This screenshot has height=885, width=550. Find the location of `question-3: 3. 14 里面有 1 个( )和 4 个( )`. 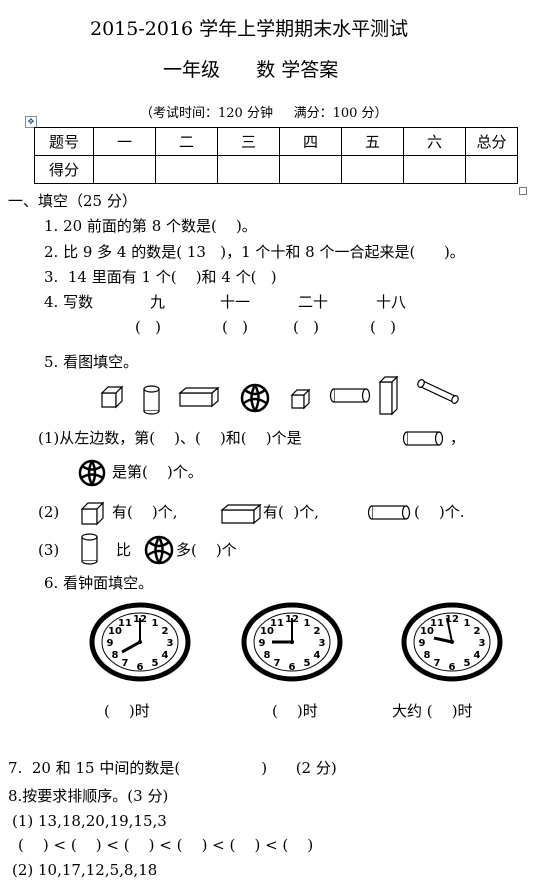

question-3: 3. 14 里面有 1 个( )和 4 个( ) is located at coordinates (160, 277).